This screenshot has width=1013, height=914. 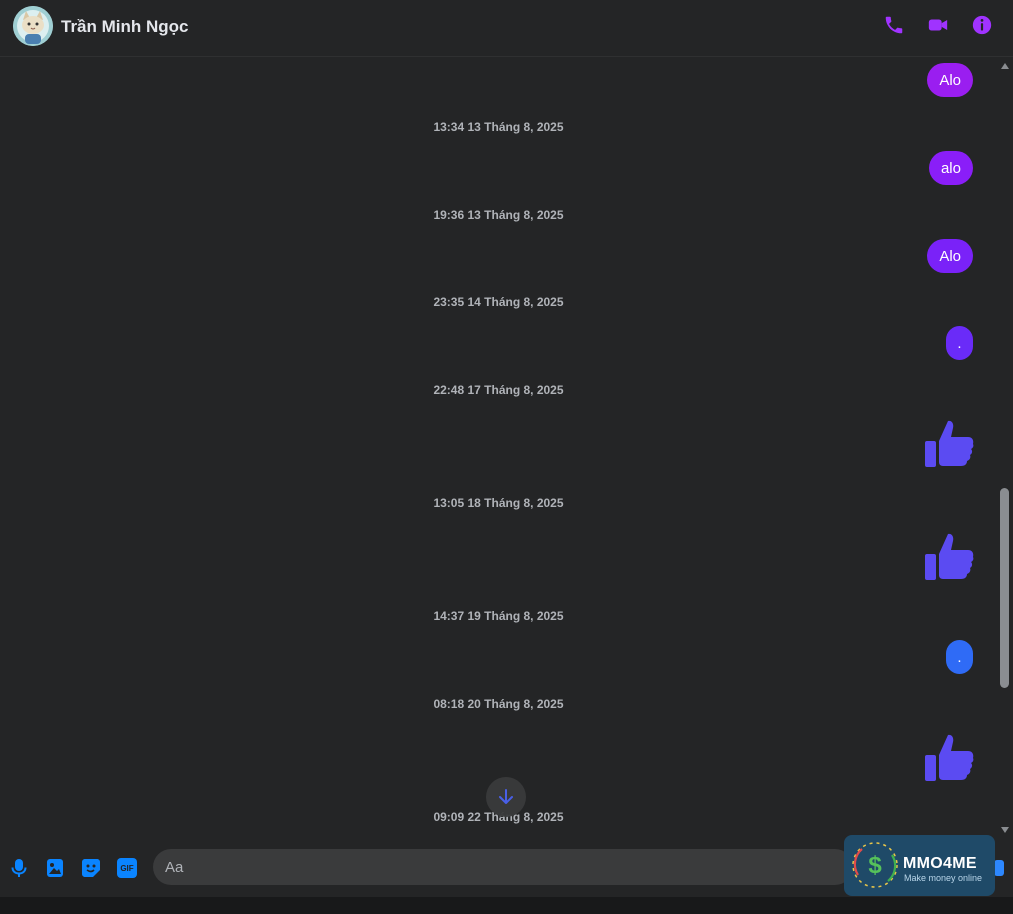 I want to click on watermark-title: MMO4ME, so click(x=940, y=863).